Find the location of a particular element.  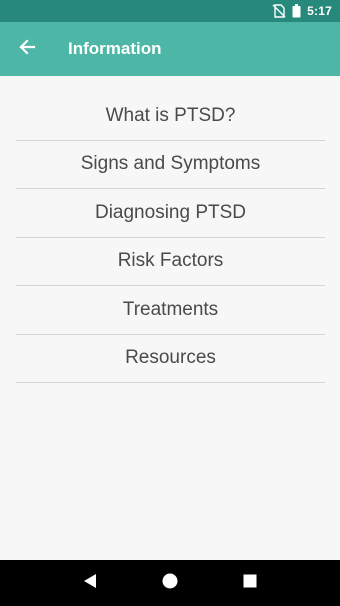

menu-item-label: Resources is located at coordinates (170, 358).